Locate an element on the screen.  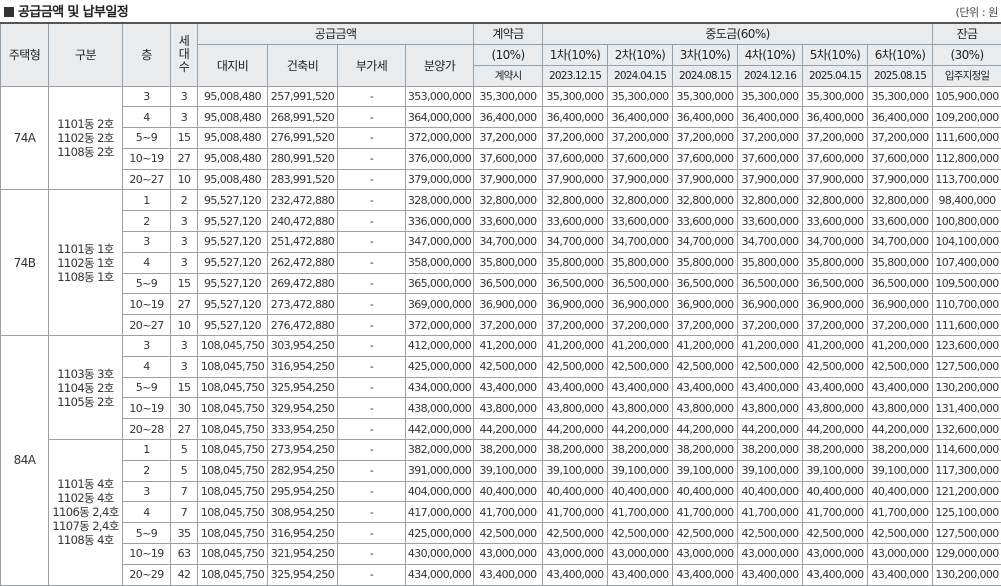
header-supply: 공급금액 is located at coordinates (336, 33).